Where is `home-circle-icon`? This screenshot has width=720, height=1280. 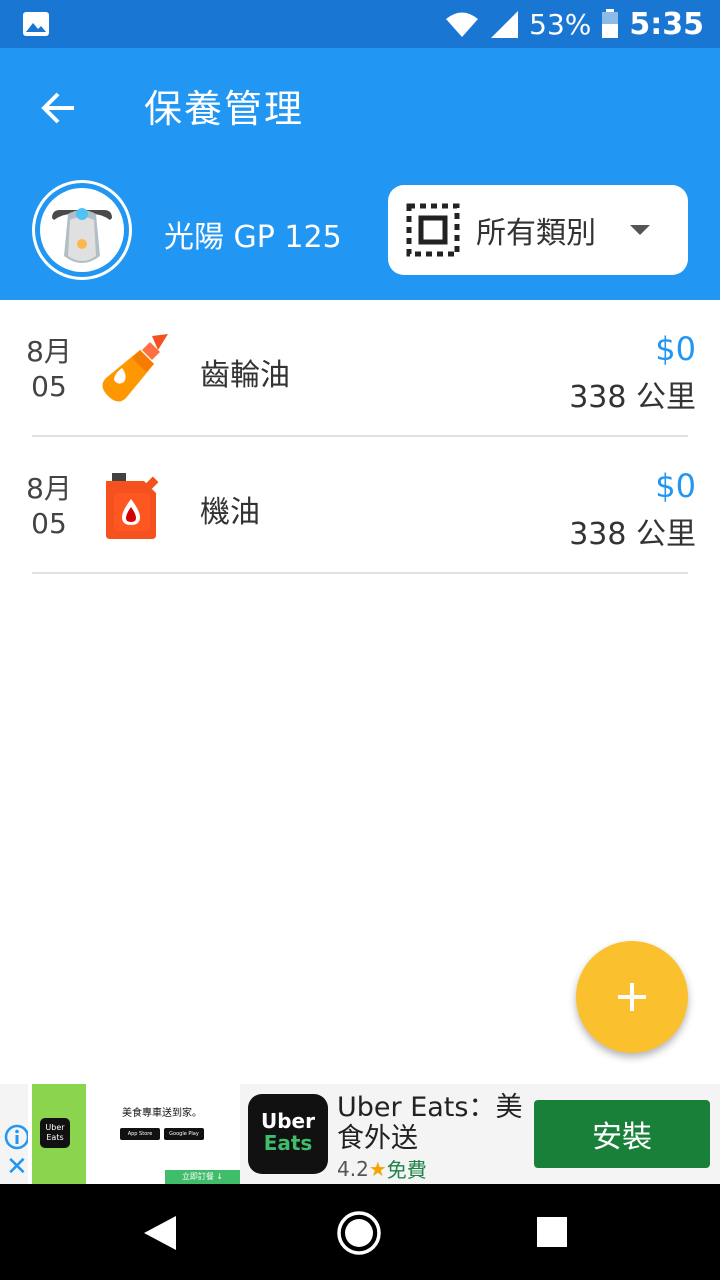 home-circle-icon is located at coordinates (359, 1233).